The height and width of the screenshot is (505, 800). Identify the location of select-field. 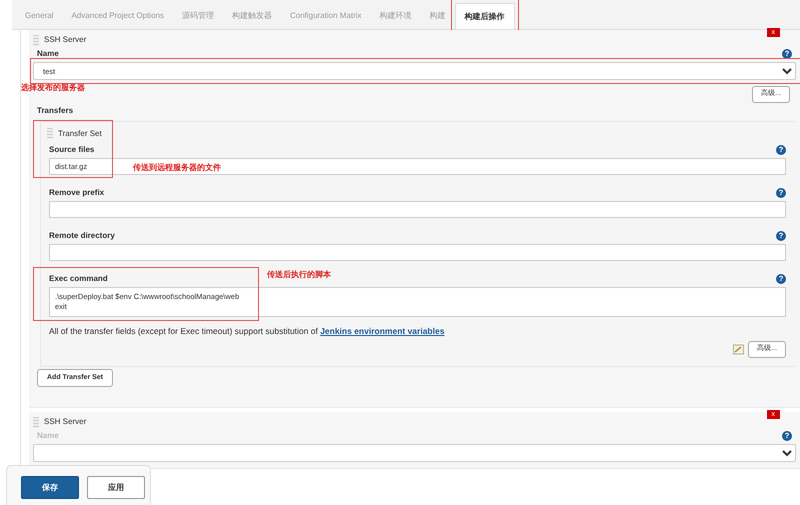
(414, 453).